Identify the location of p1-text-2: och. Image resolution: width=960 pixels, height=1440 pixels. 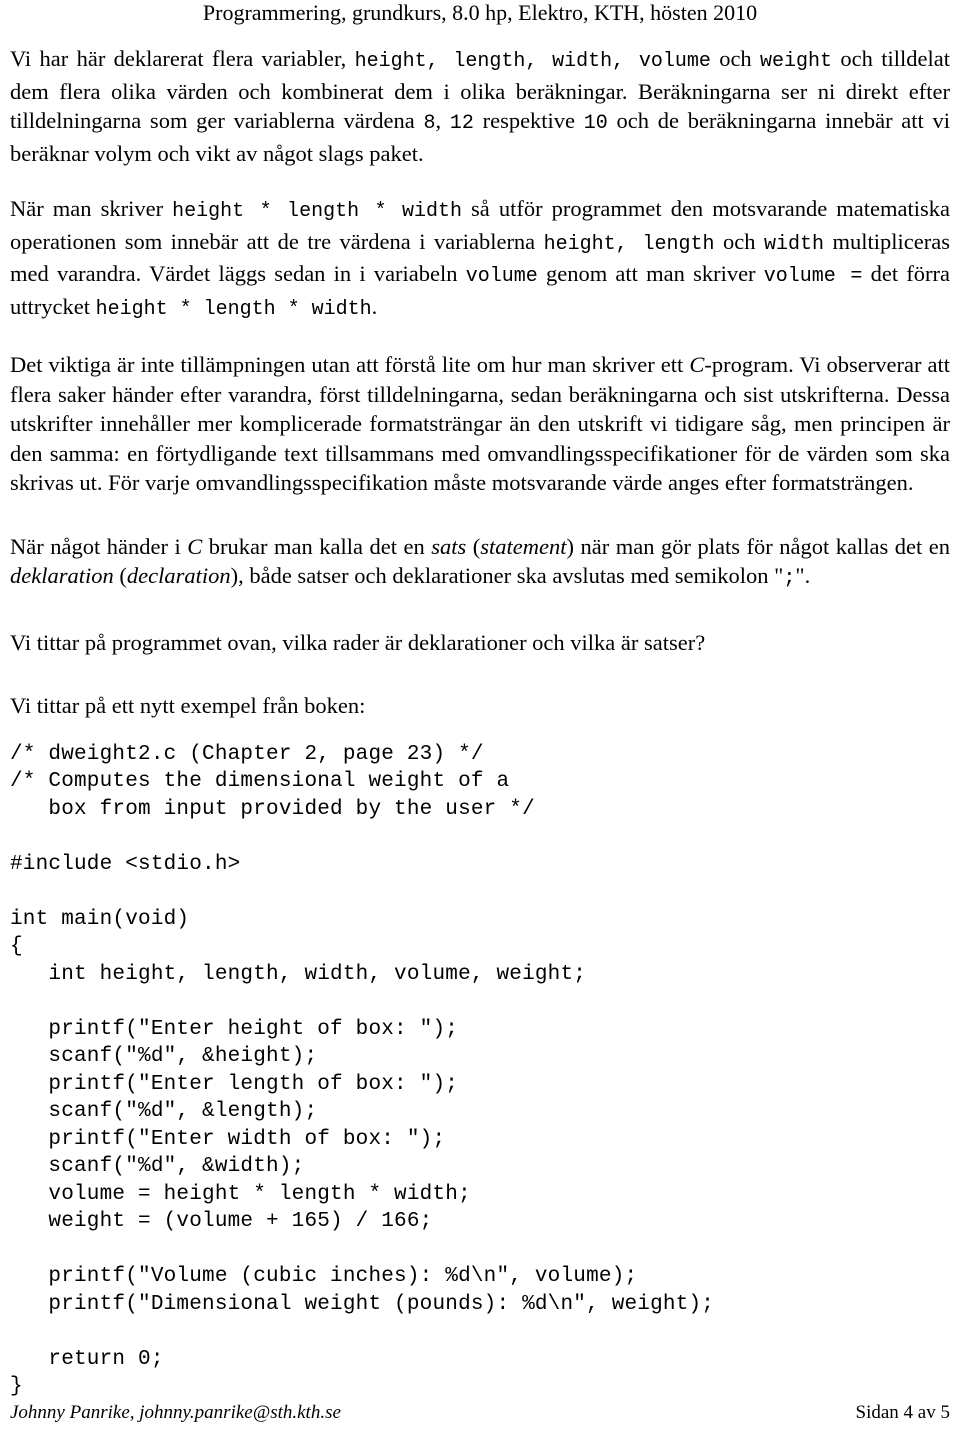
(735, 58).